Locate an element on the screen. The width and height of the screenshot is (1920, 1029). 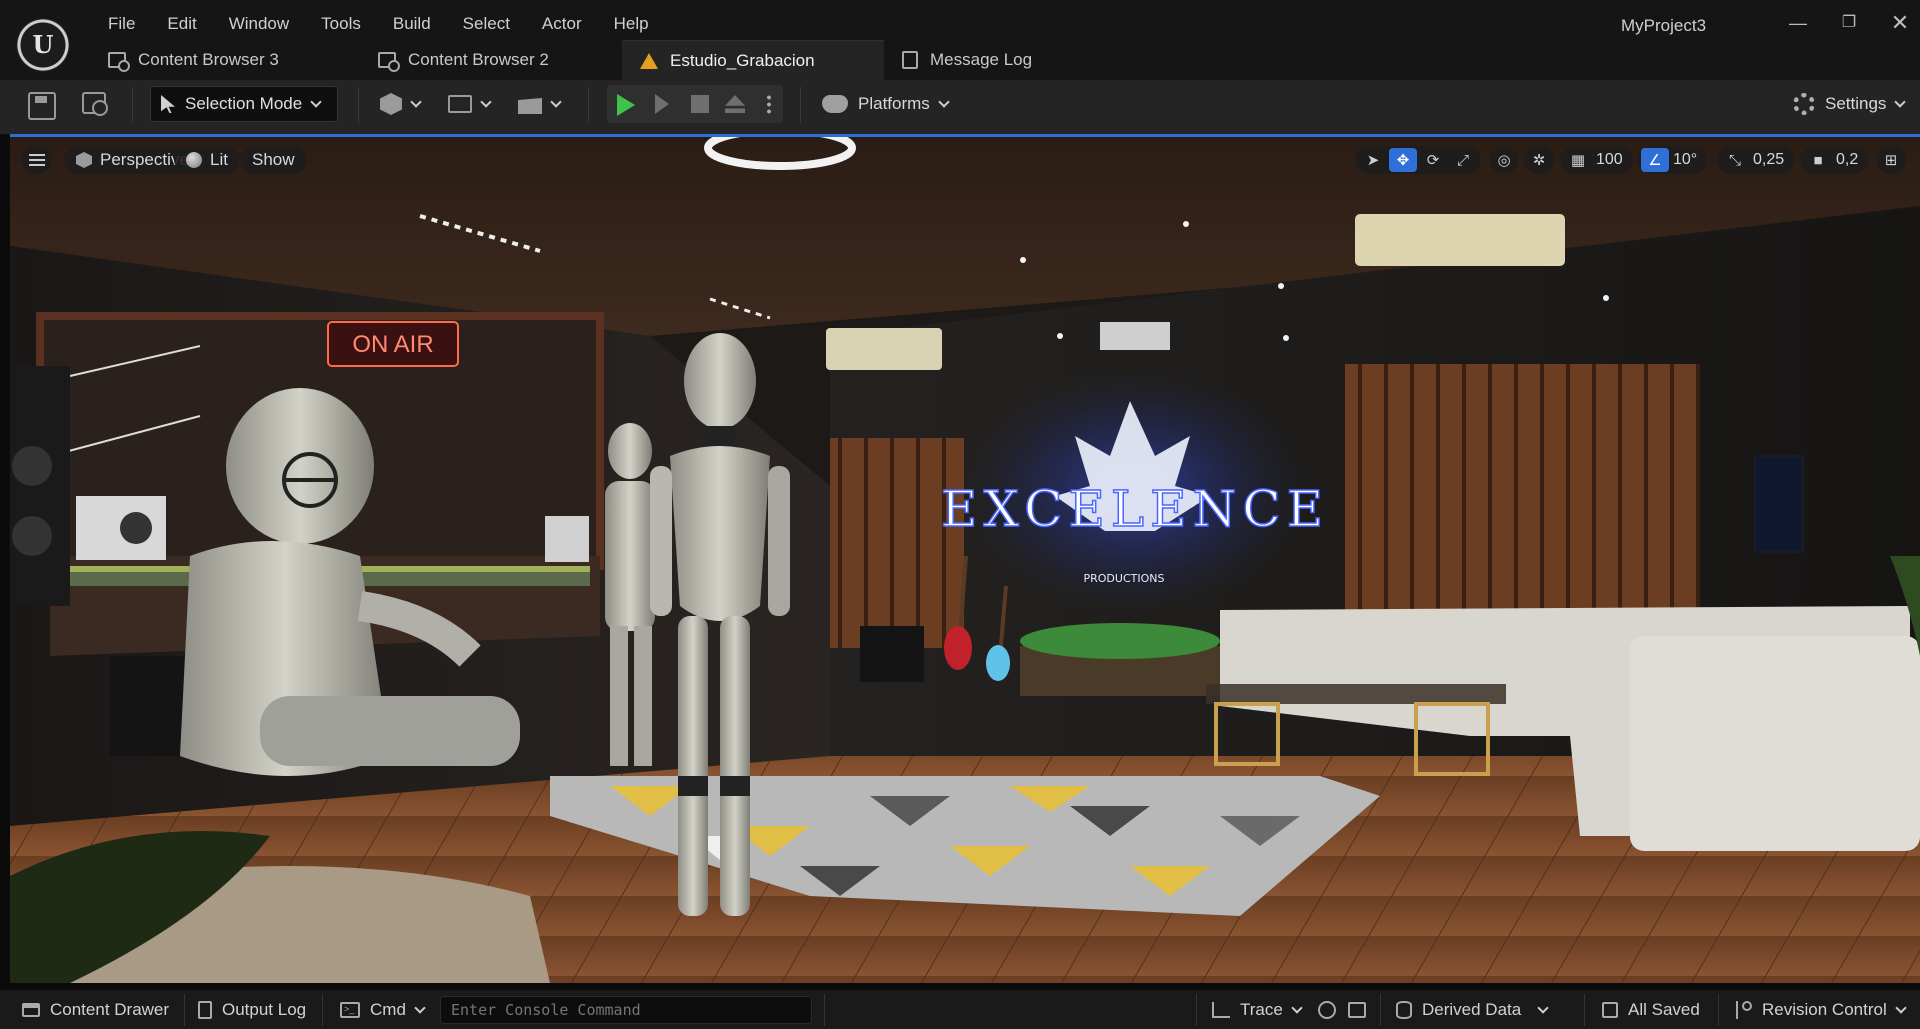
scale-snap-icon: ⤡ is located at coordinates (1734, 160).